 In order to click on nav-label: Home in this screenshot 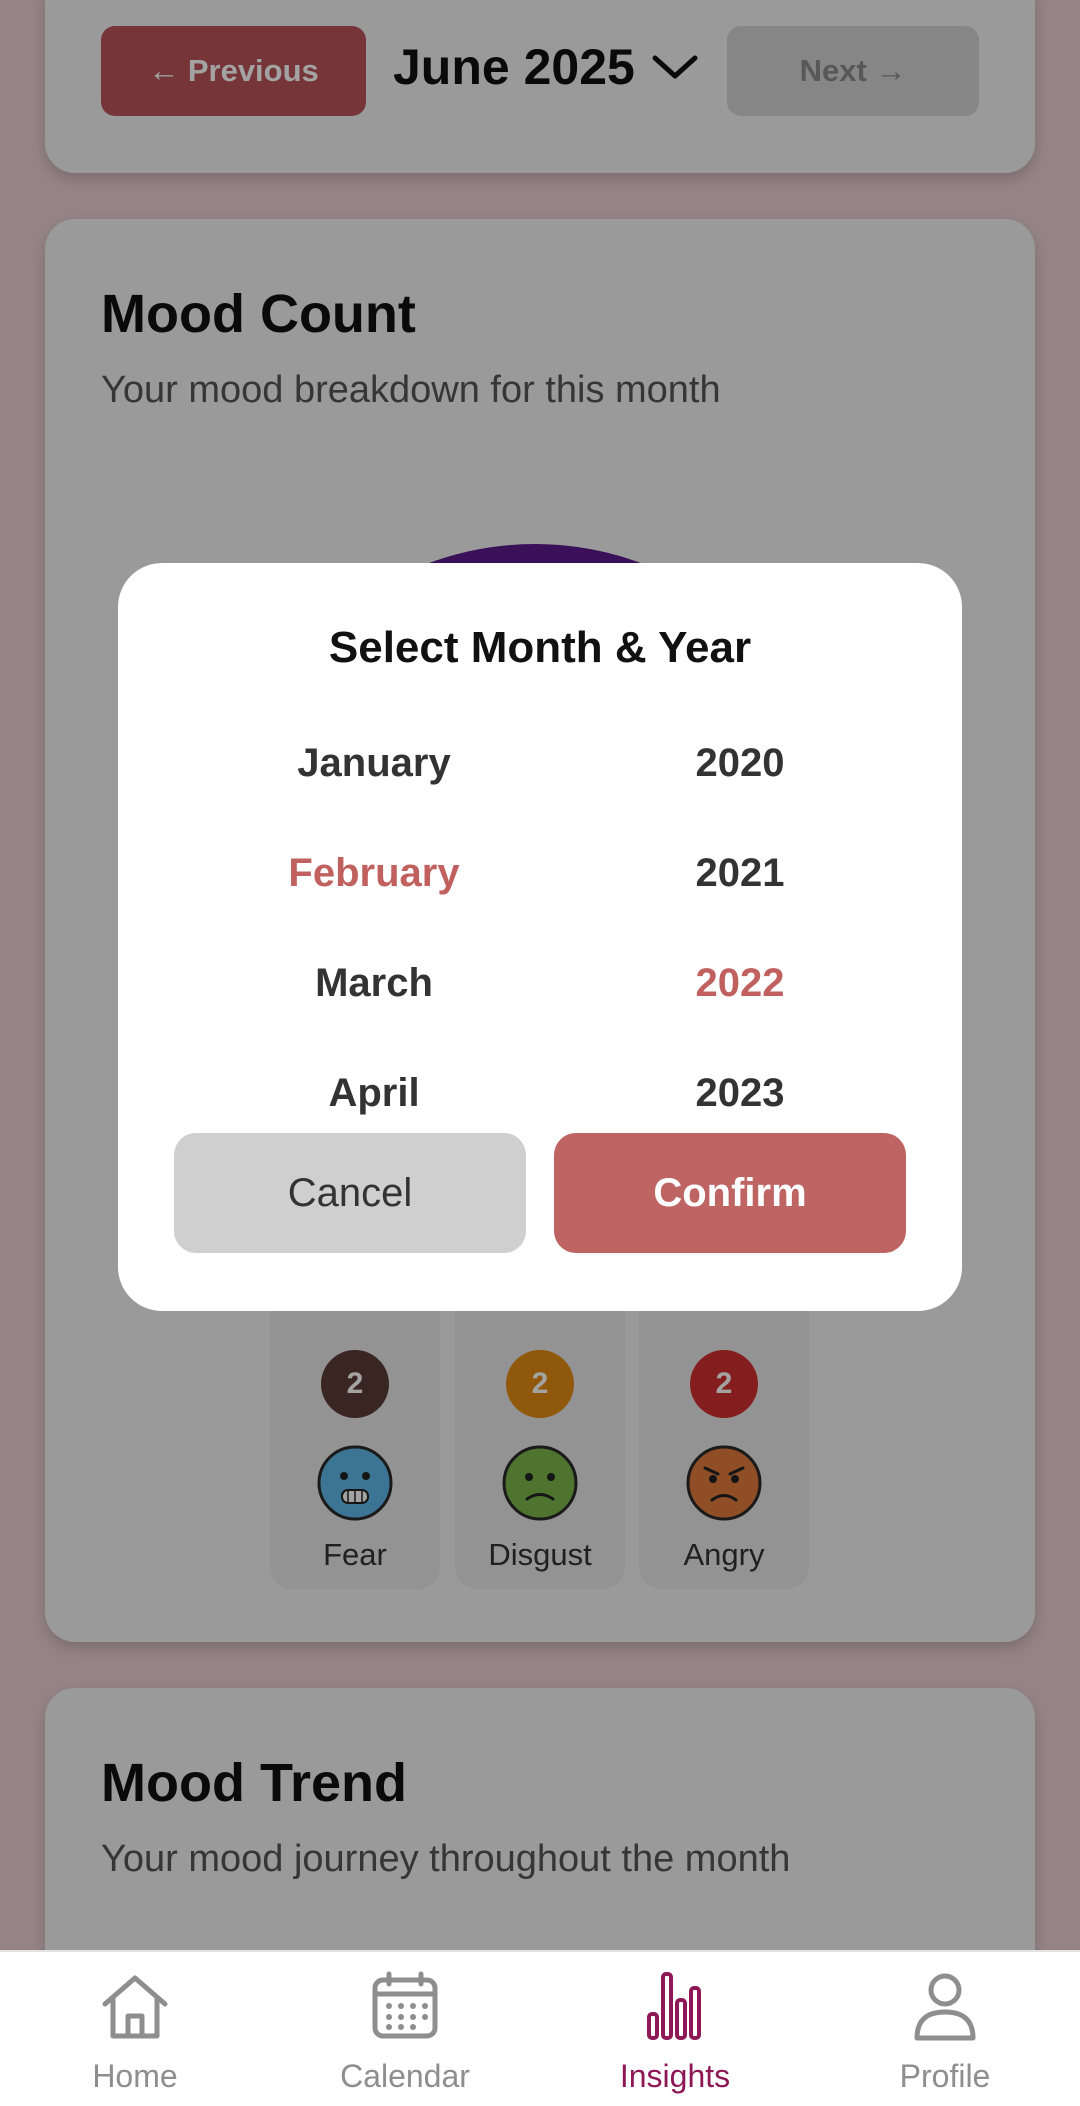, I will do `click(135, 2076)`.